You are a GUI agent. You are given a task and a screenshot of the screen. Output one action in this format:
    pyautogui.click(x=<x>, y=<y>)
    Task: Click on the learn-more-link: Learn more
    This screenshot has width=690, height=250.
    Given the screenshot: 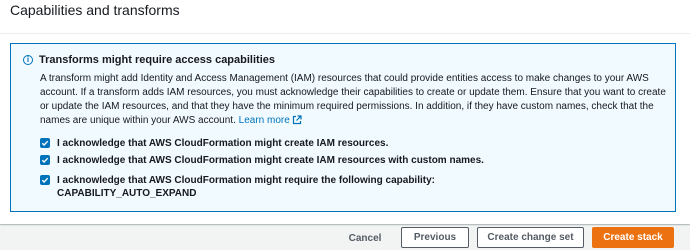 What is the action you would take?
    pyautogui.click(x=270, y=120)
    